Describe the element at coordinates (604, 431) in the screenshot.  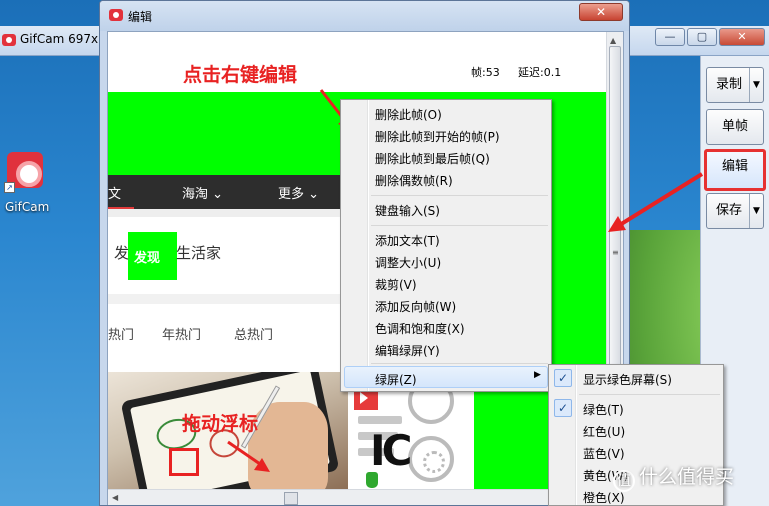
I see `submenu-item-red: 红色(U)` at that location.